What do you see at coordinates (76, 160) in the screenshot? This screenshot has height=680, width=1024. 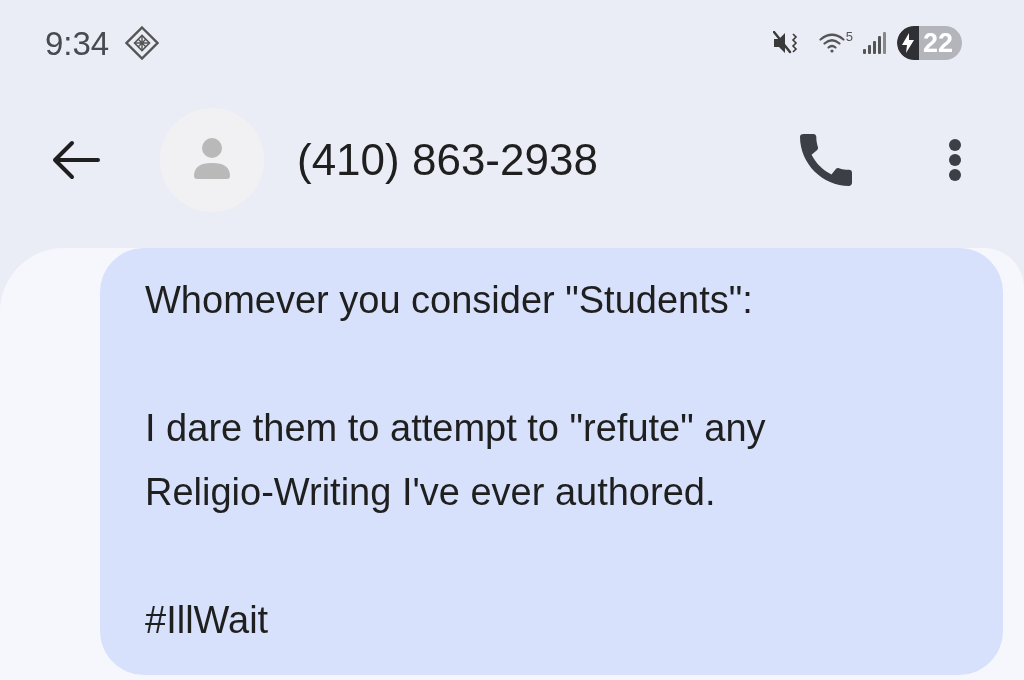 I see `back-arrow-icon` at bounding box center [76, 160].